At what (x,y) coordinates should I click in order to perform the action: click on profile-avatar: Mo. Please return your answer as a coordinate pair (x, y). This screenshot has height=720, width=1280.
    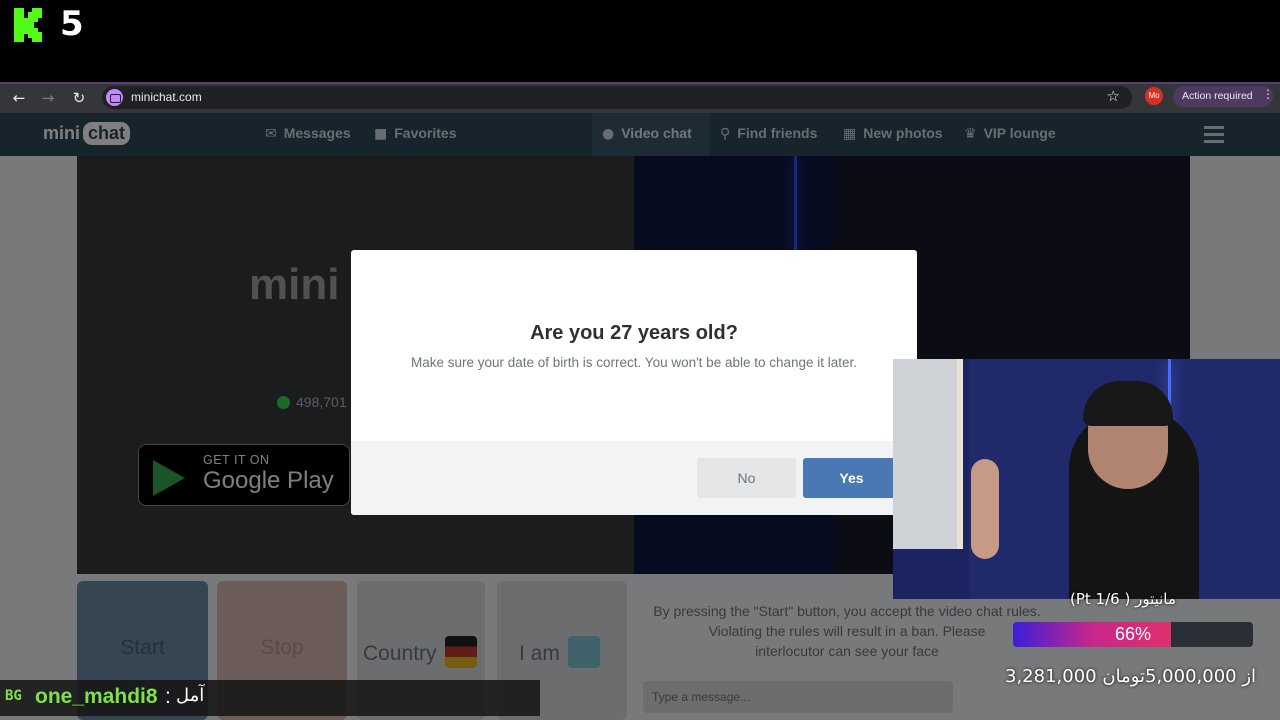
    Looking at the image, I should click on (1154, 96).